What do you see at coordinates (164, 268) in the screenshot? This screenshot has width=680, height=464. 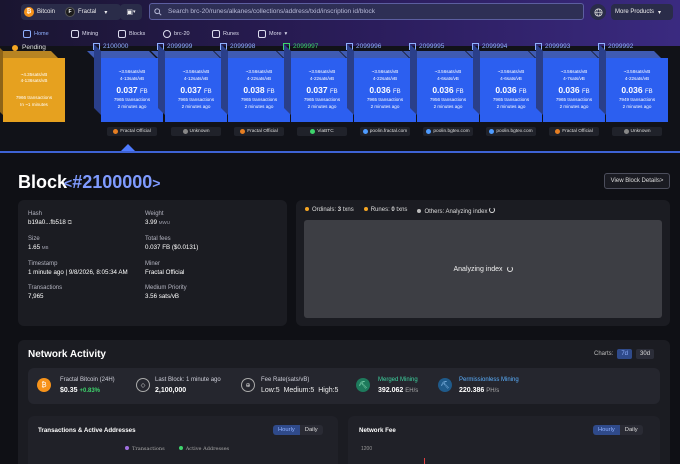 I see `miner-field: Miner Fractal Official` at bounding box center [164, 268].